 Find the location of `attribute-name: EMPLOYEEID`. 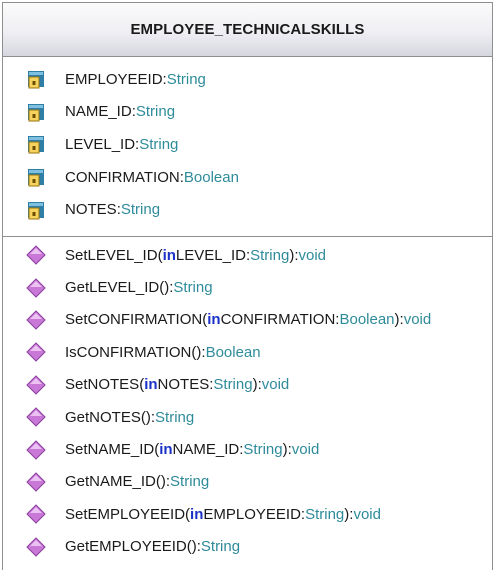

attribute-name: EMPLOYEEID is located at coordinates (114, 79).